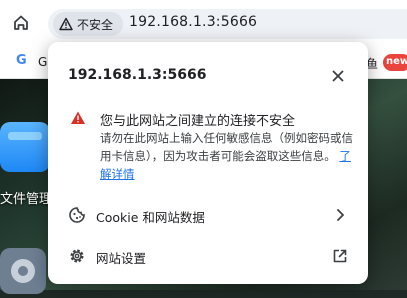 The width and height of the screenshot is (407, 298). Describe the element at coordinates (26, 197) in the screenshot. I see `file-manager-label: 文件管理` at that location.